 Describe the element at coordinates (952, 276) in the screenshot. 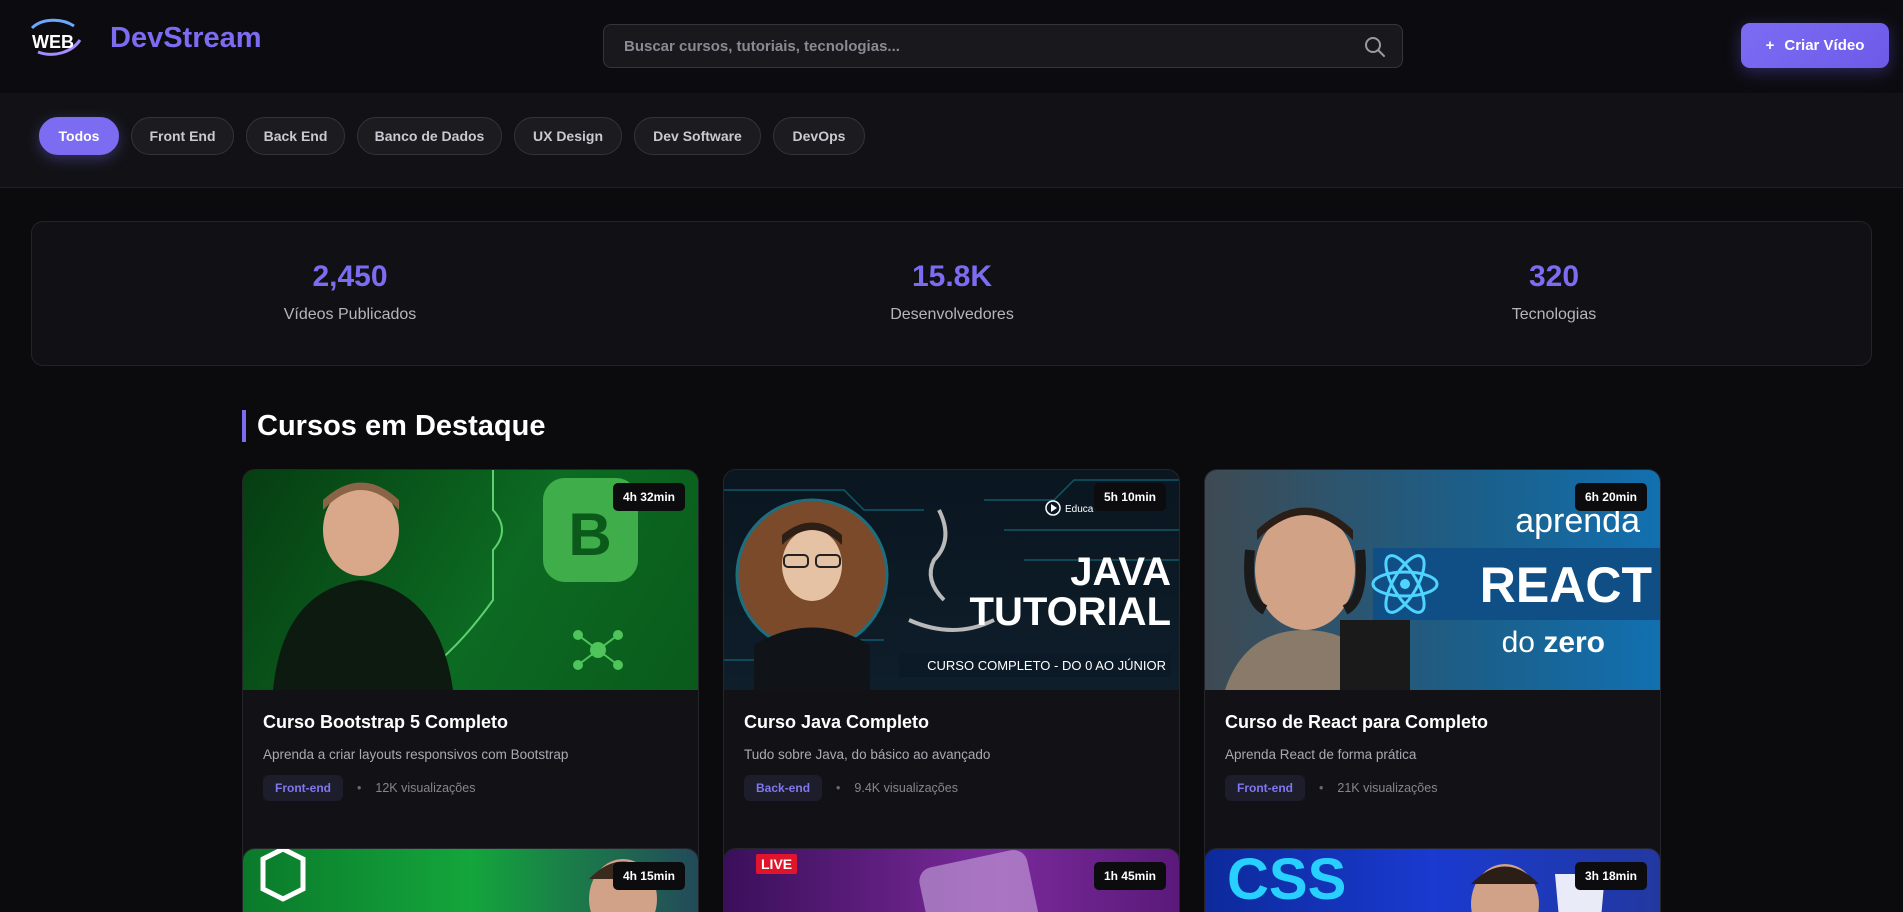

I see `stat-value: 15.8K` at that location.